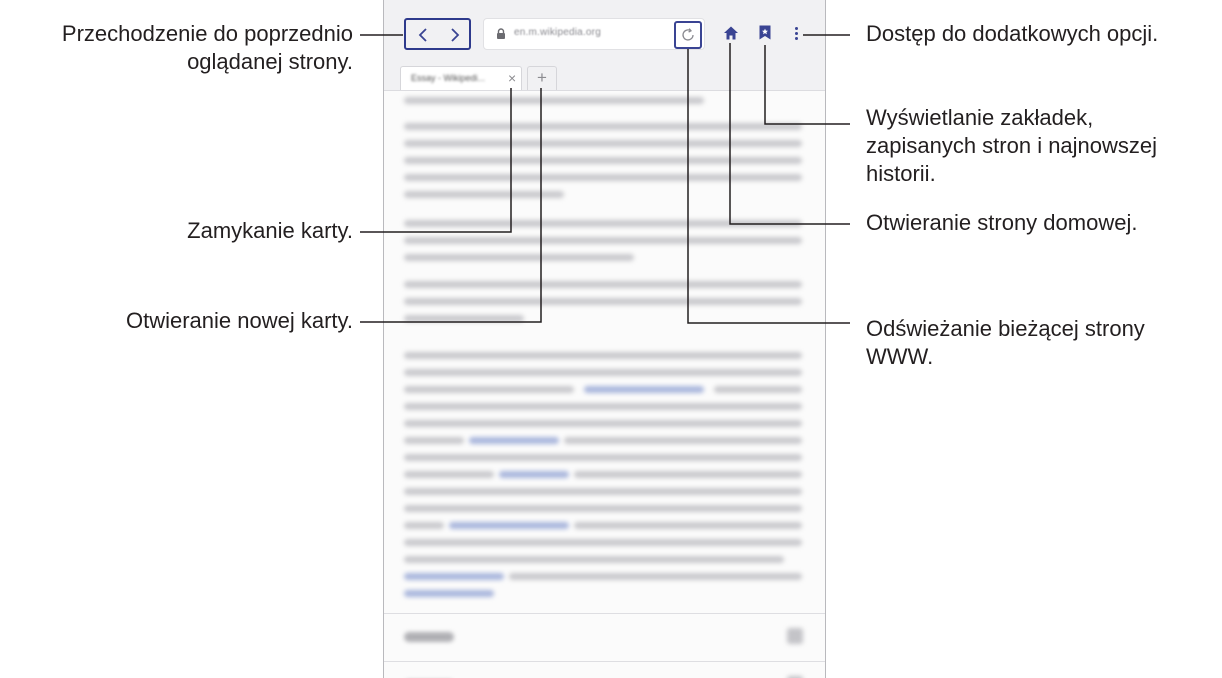  What do you see at coordinates (1002, 222) in the screenshot?
I see `callout-home: Otwieranie strony domowej.` at bounding box center [1002, 222].